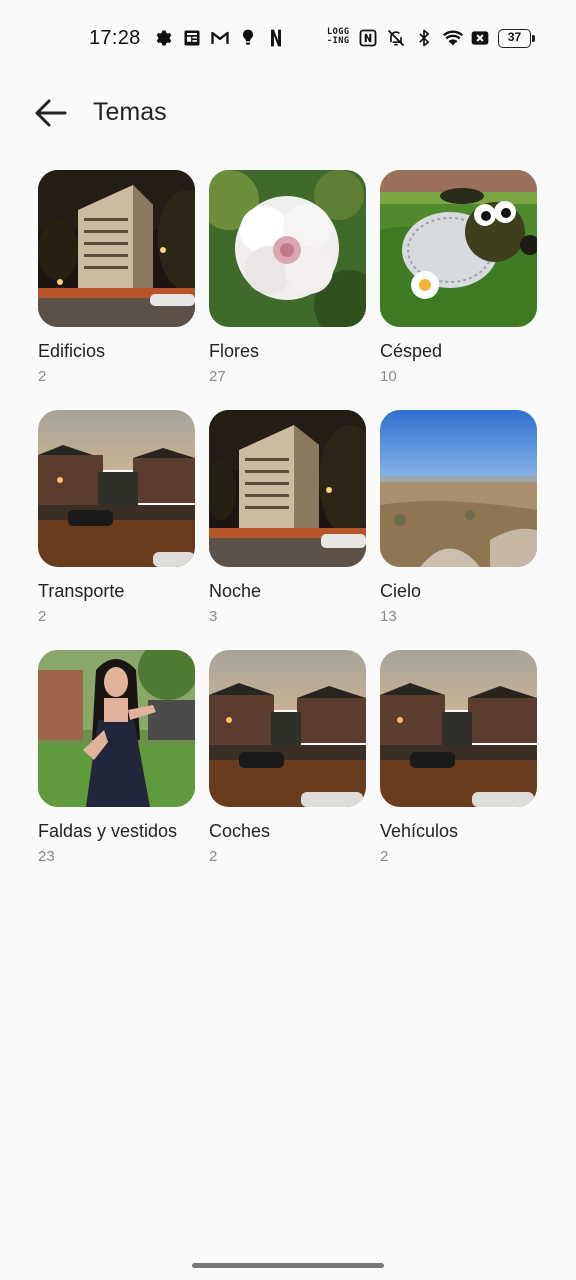 This screenshot has height=1280, width=576. I want to click on topic-name: Noche, so click(235, 591).